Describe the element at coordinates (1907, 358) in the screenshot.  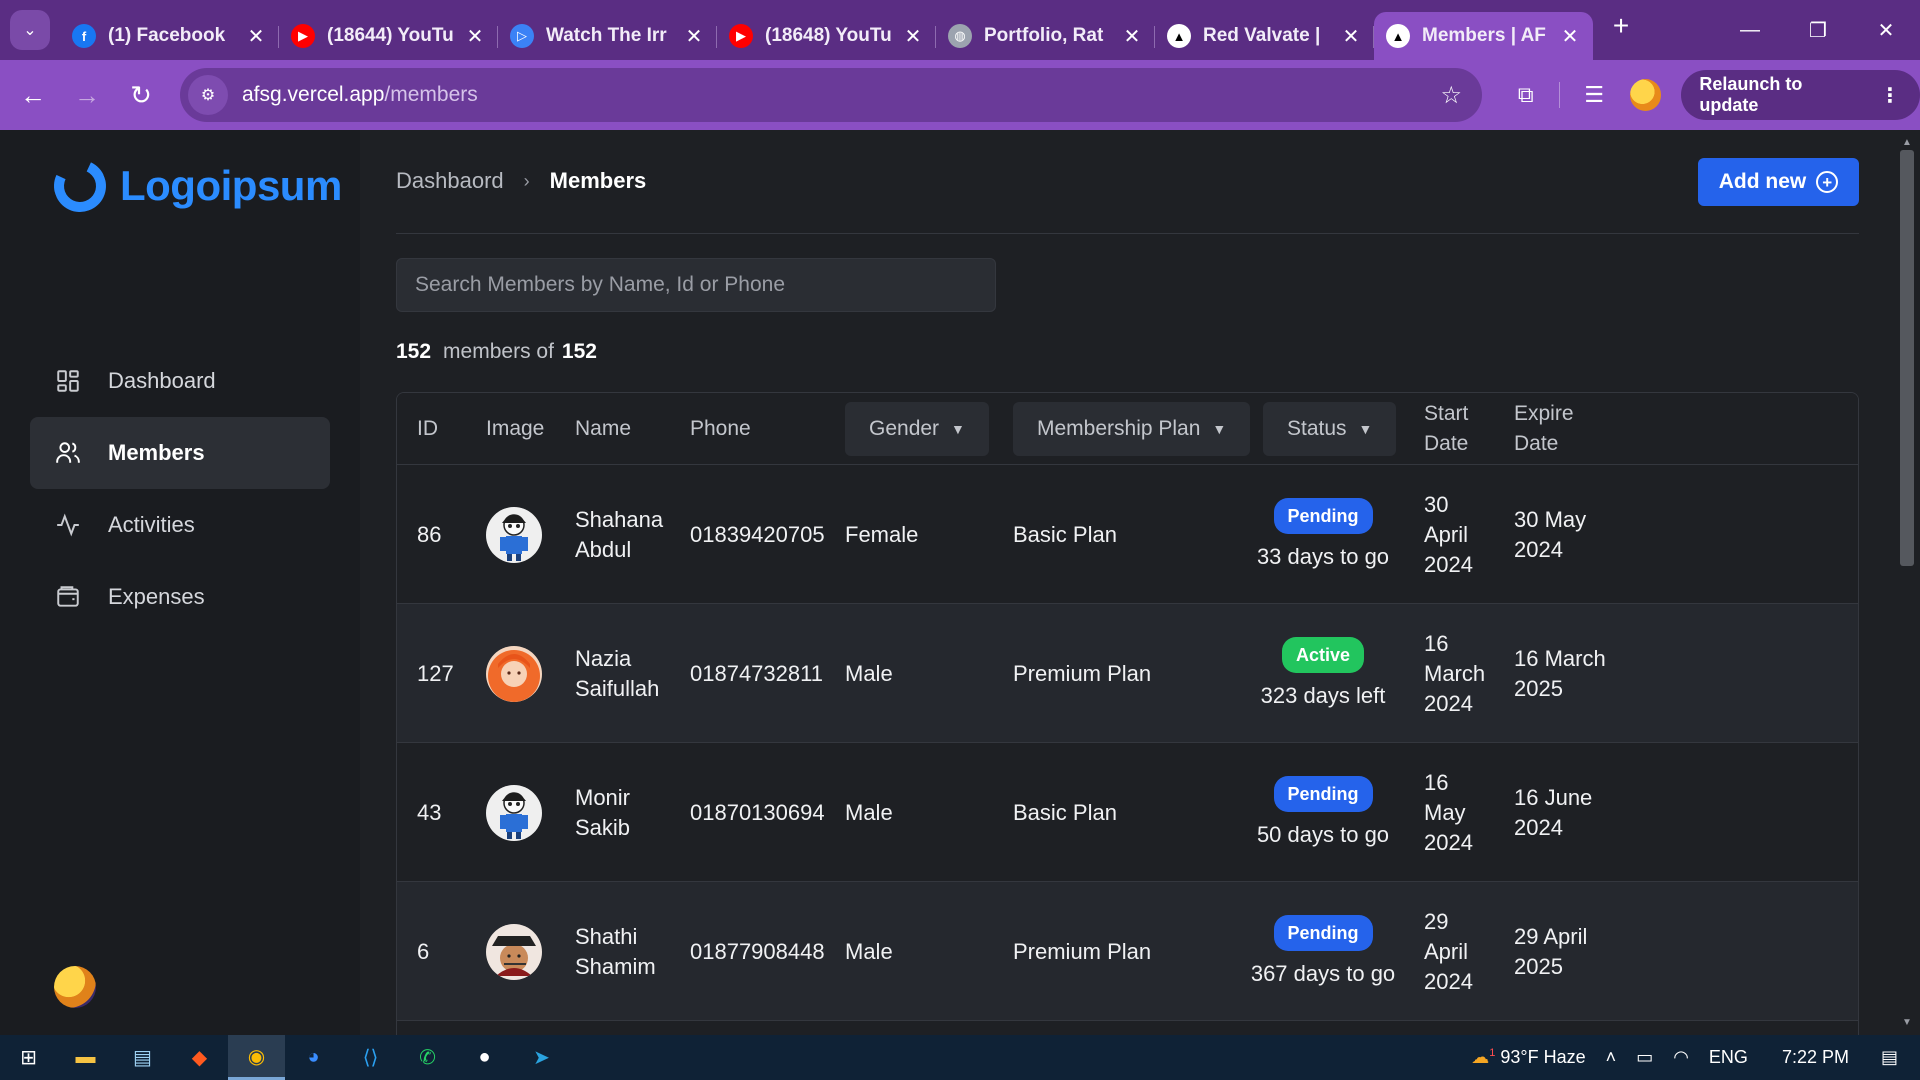
I see `scroll-thumb` at that location.